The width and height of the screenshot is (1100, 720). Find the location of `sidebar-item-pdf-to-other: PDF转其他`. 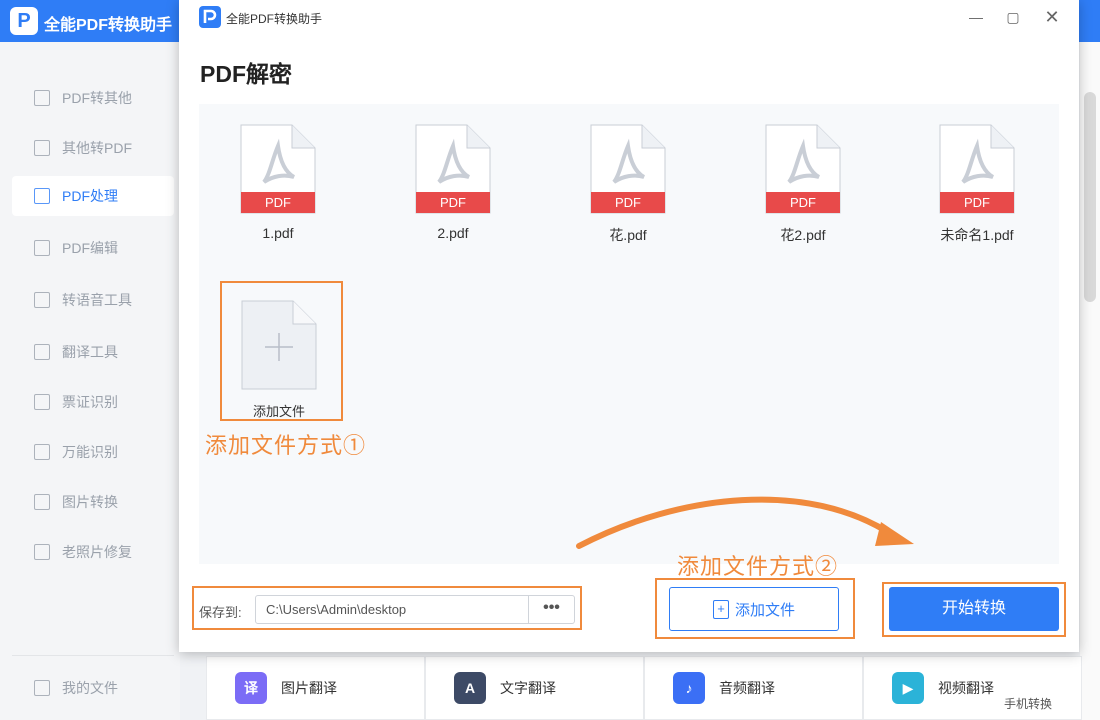

sidebar-item-pdf-to-other: PDF转其他 is located at coordinates (93, 98).